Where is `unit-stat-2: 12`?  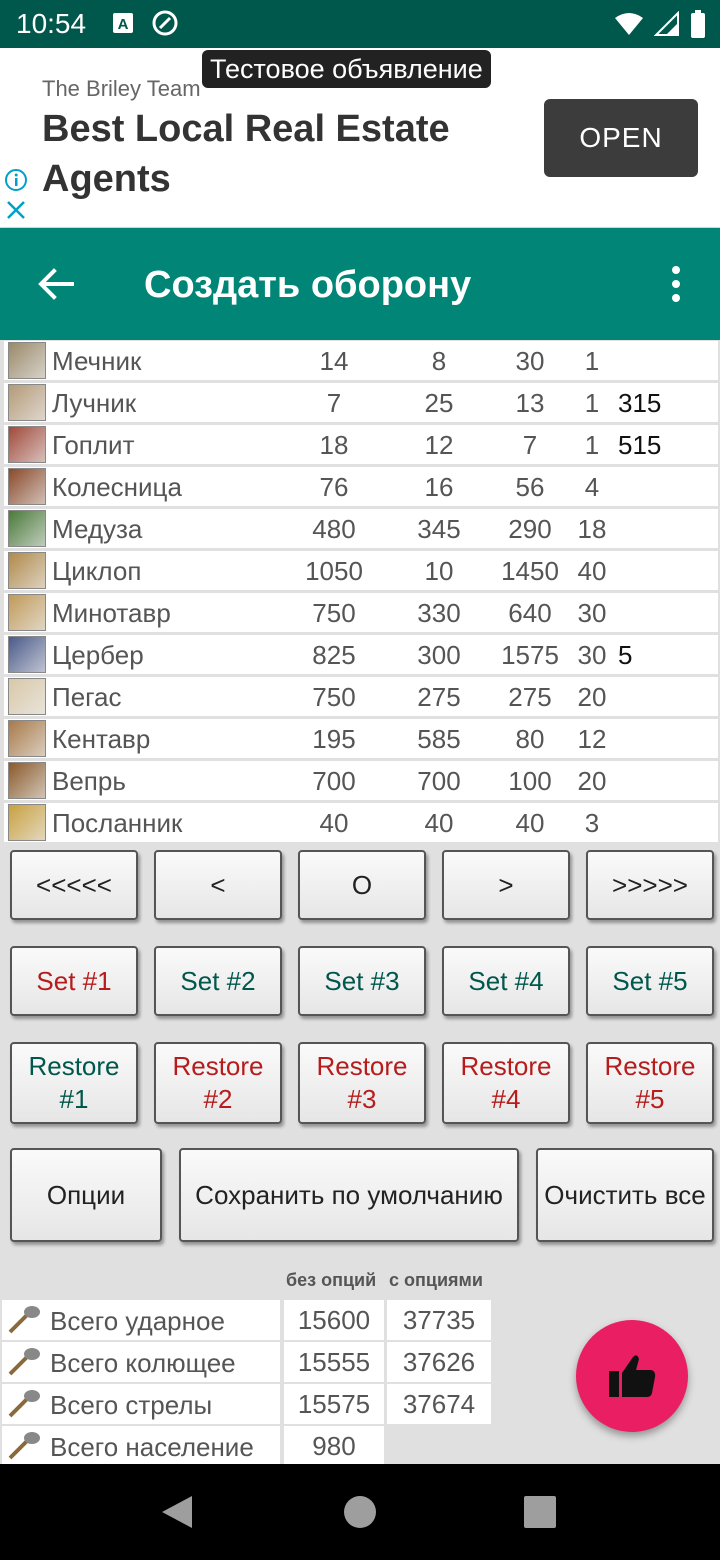
unit-stat-2: 12 is located at coordinates (439, 445).